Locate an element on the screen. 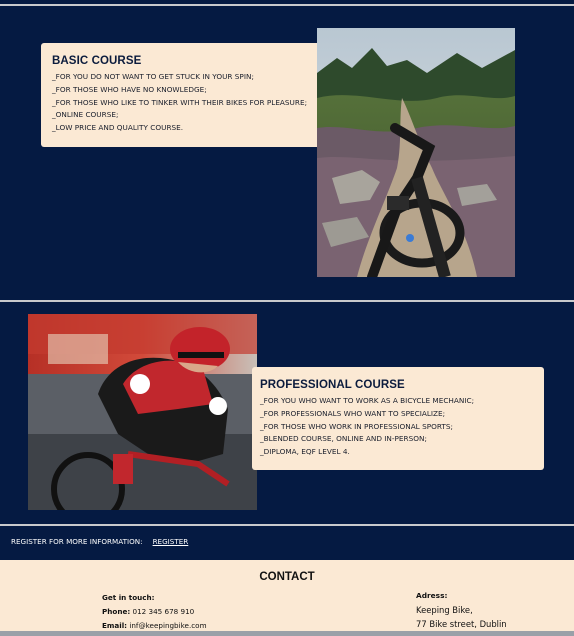 This screenshot has height=636, width=574. register-link: REGISTER is located at coordinates (171, 541).